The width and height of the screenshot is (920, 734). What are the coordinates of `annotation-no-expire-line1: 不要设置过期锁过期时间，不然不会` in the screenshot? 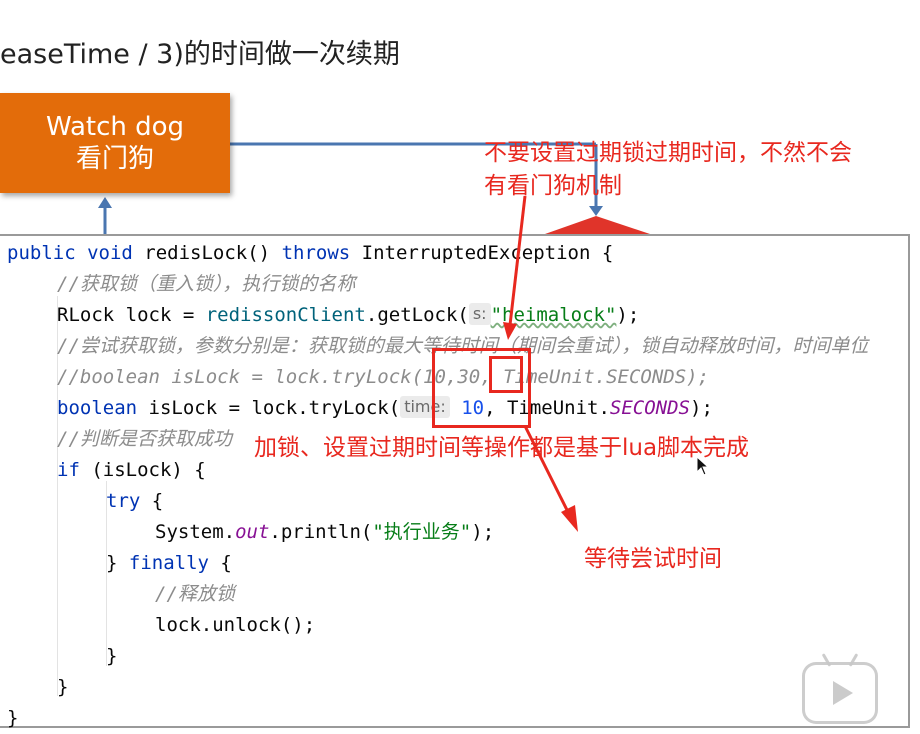 It's located at (668, 153).